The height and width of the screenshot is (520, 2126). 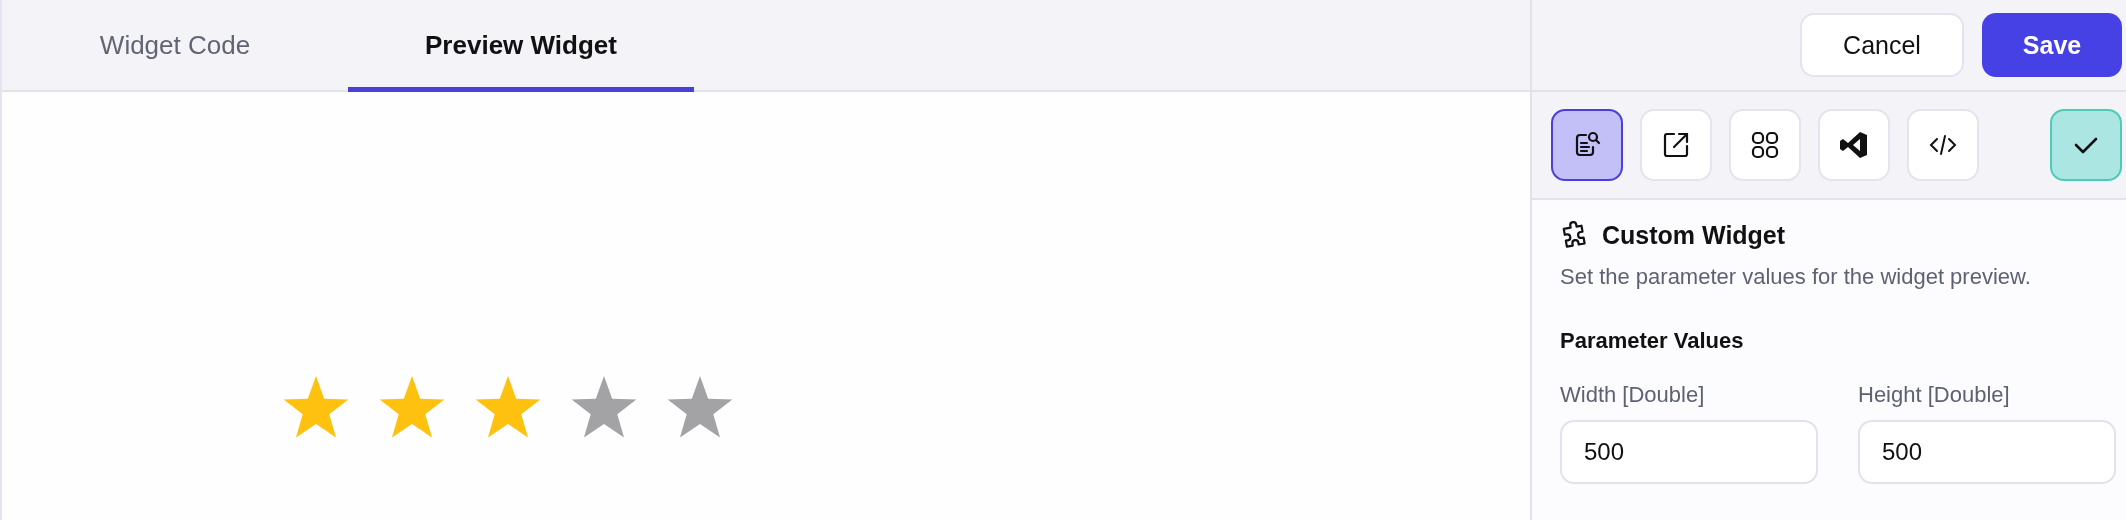 What do you see at coordinates (1633, 395) in the screenshot?
I see `field-label: Width [Double]` at bounding box center [1633, 395].